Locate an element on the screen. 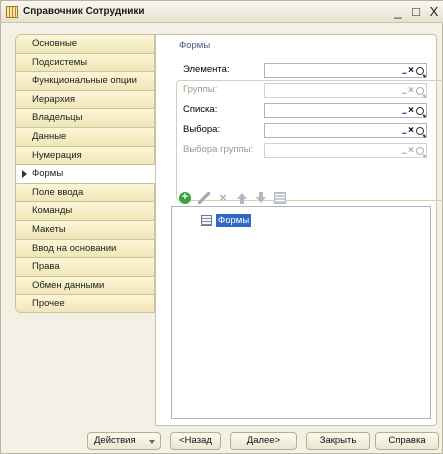 The width and height of the screenshot is (443, 454). choice-form-label: Выбора: is located at coordinates (202, 129).